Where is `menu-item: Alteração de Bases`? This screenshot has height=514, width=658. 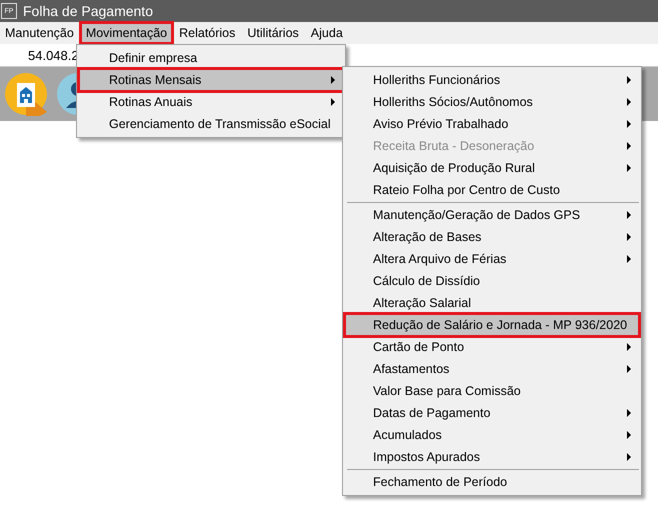 menu-item: Alteração de Bases is located at coordinates (492, 237).